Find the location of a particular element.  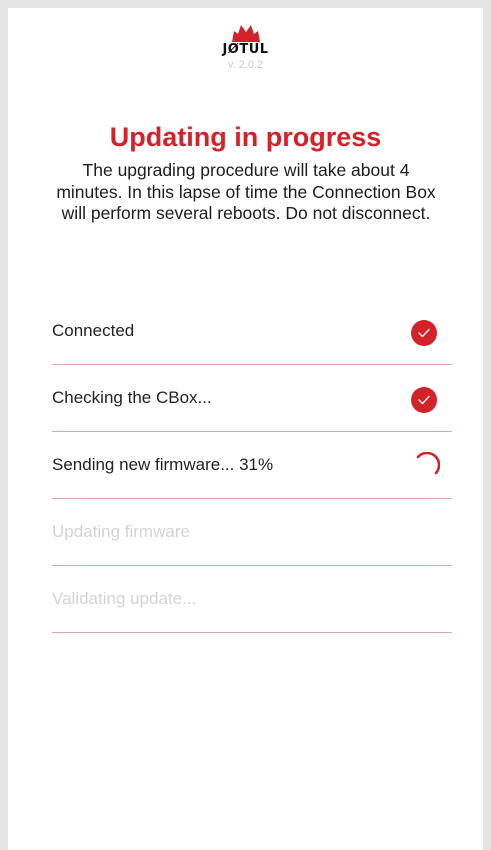

step-updating-firmware: Updating firmware is located at coordinates (252, 532).